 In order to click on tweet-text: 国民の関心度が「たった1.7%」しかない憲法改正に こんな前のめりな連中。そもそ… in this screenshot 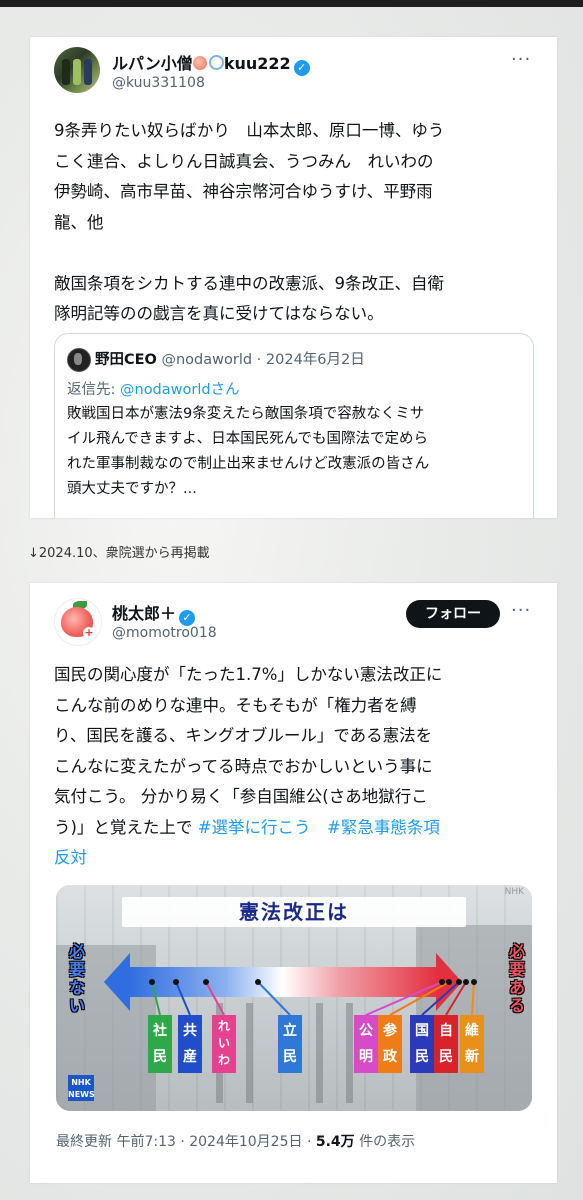, I will do `click(248, 766)`.